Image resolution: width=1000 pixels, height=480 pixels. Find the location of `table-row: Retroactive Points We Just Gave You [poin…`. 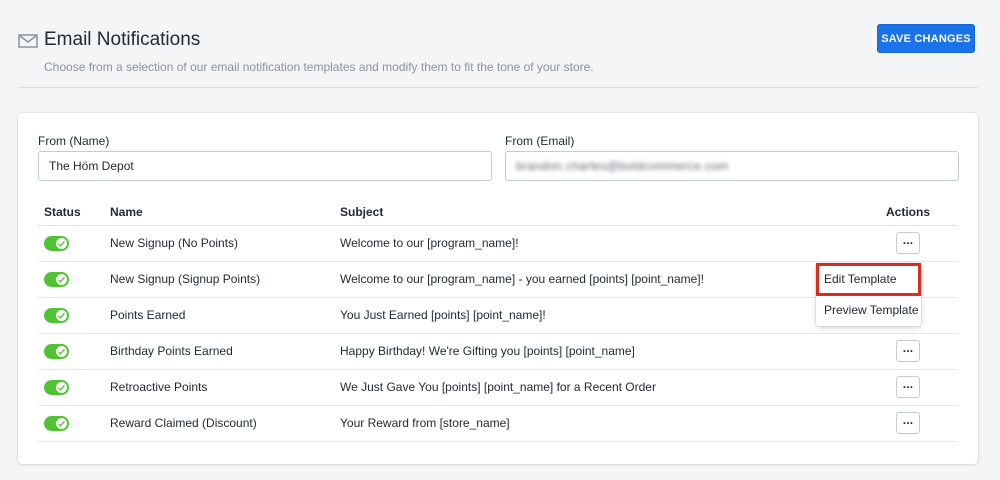

table-row: Retroactive Points We Just Gave You [poin… is located at coordinates (498, 387).